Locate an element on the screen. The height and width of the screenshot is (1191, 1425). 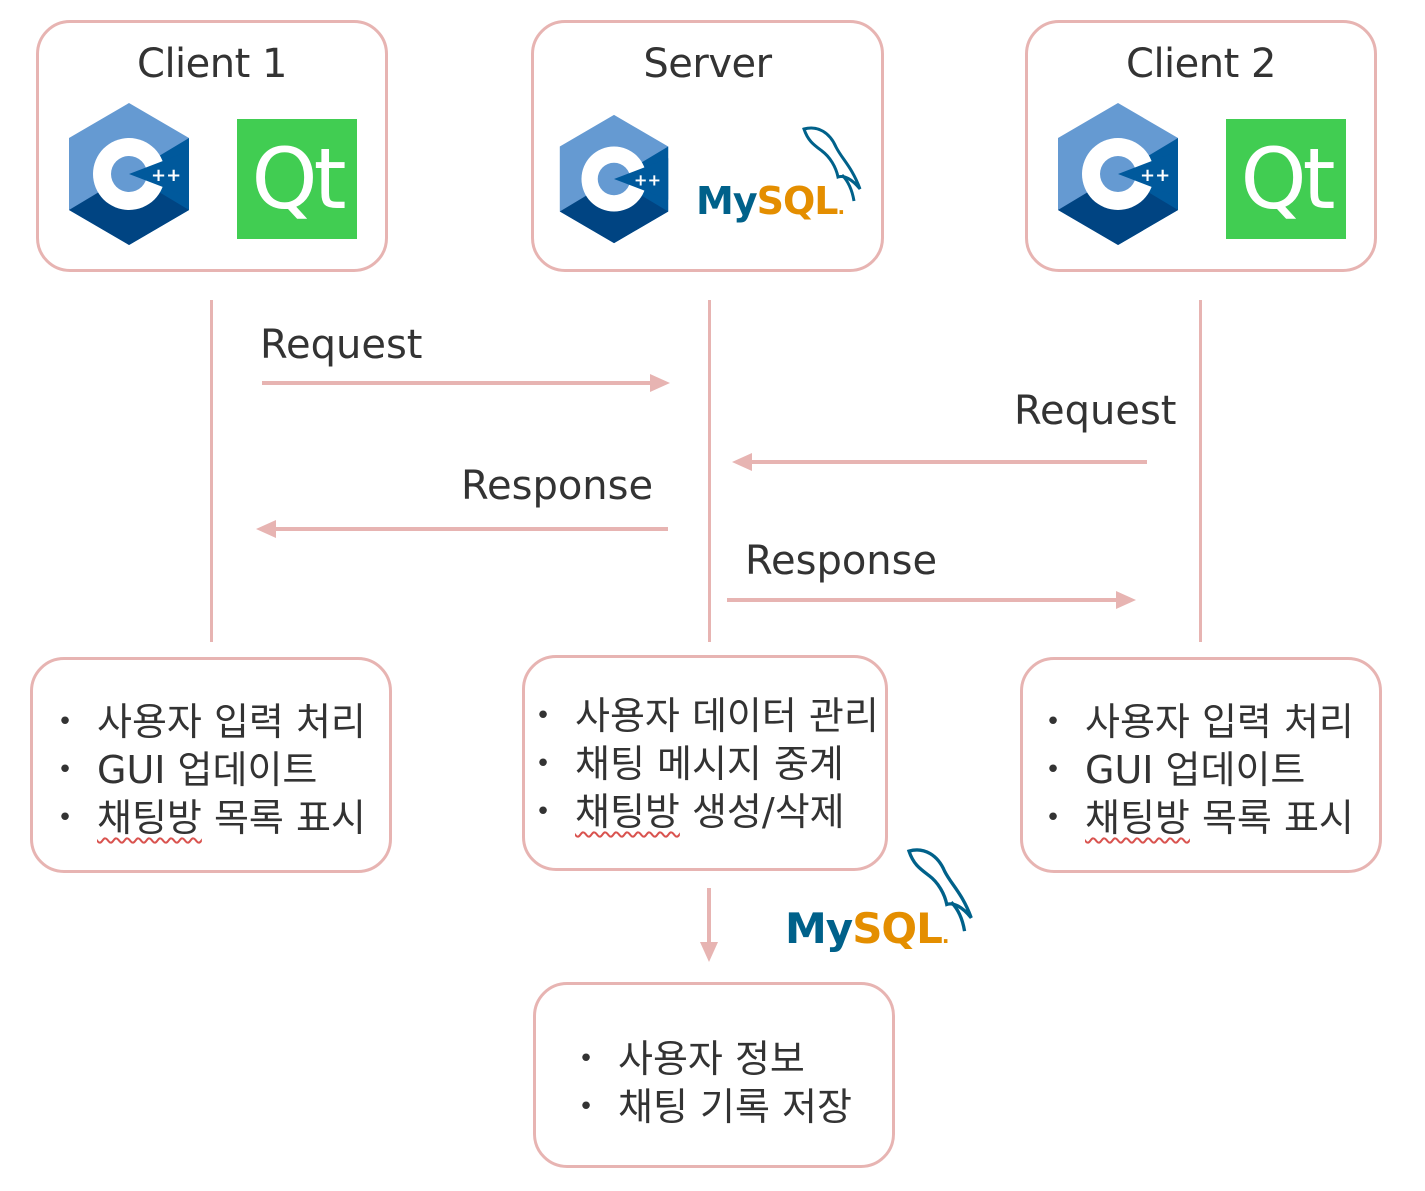
request-label-client1: Request is located at coordinates (341, 345).